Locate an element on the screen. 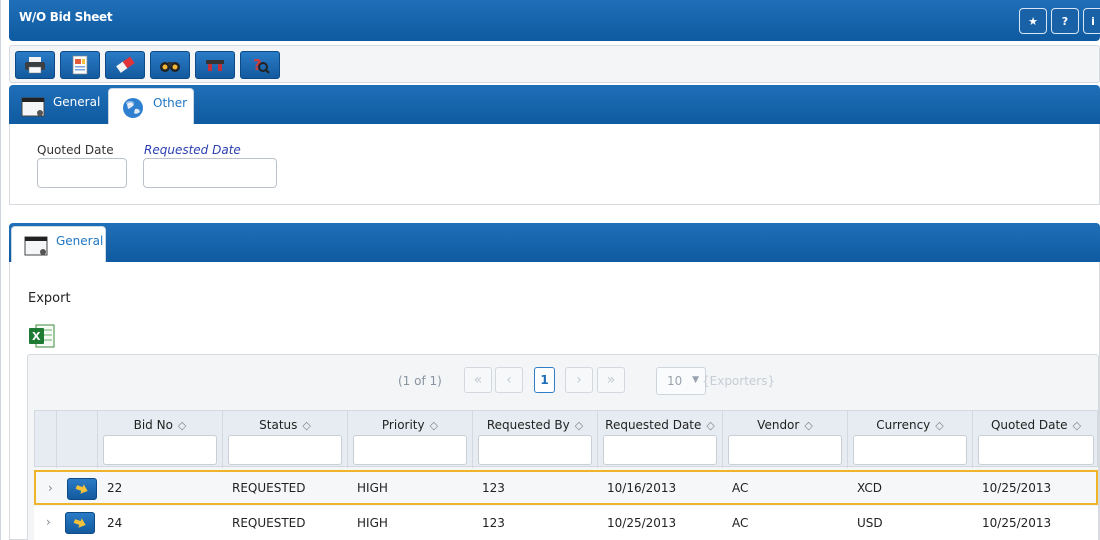 The width and height of the screenshot is (1100, 540). help-button: ? is located at coordinates (1065, 21).